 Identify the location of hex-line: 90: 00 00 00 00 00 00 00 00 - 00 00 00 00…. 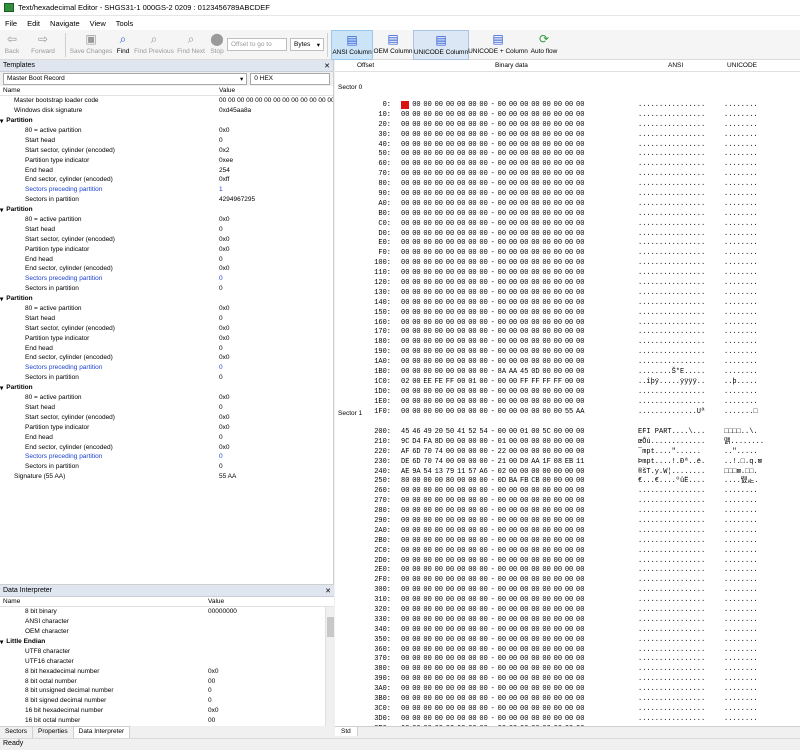
(567, 195).